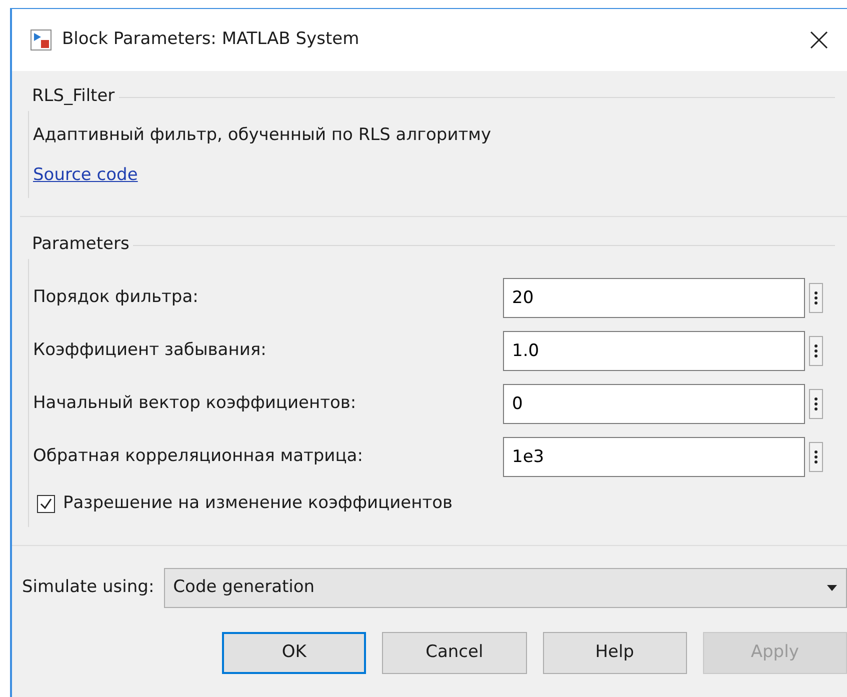 The image size is (847, 697). Describe the element at coordinates (46, 503) in the screenshot. I see `checkbox` at that location.